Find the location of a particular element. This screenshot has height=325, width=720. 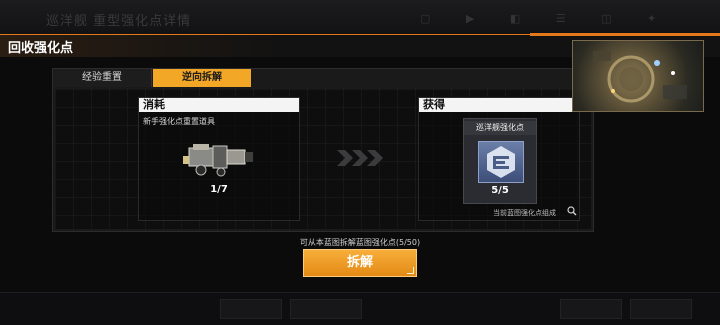

consume-description: 新手强化点重置道具 is located at coordinates (179, 121).